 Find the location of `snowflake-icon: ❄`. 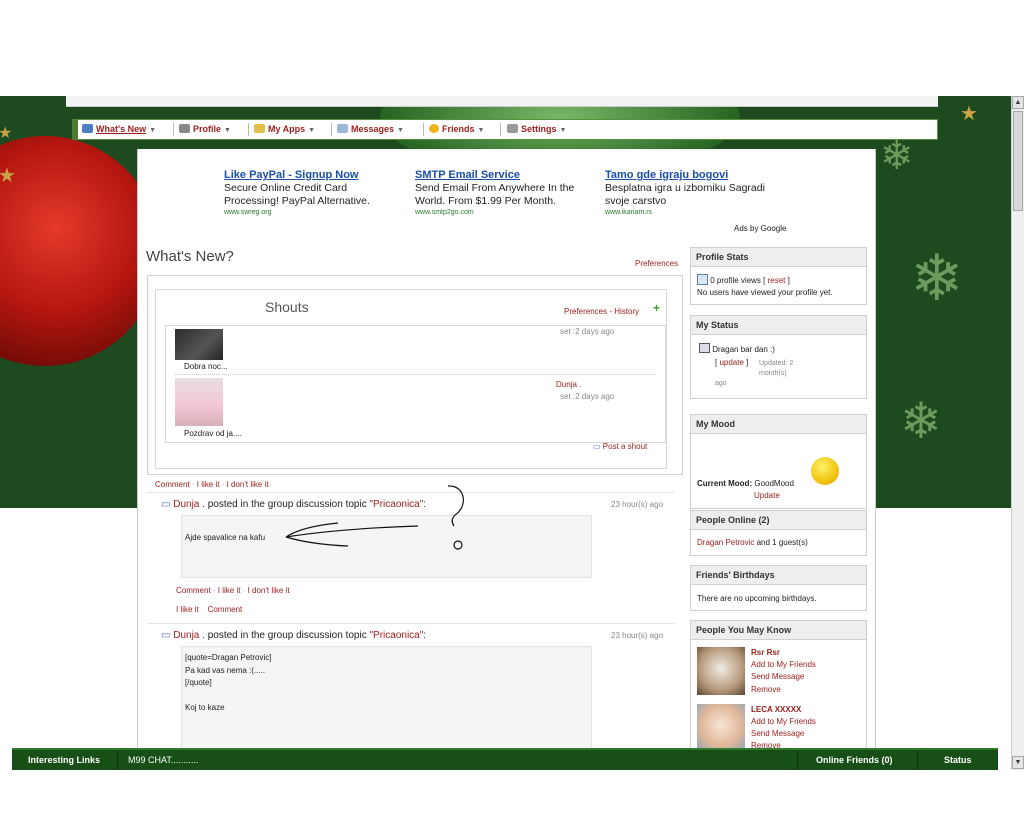

snowflake-icon: ❄ is located at coordinates (921, 421).